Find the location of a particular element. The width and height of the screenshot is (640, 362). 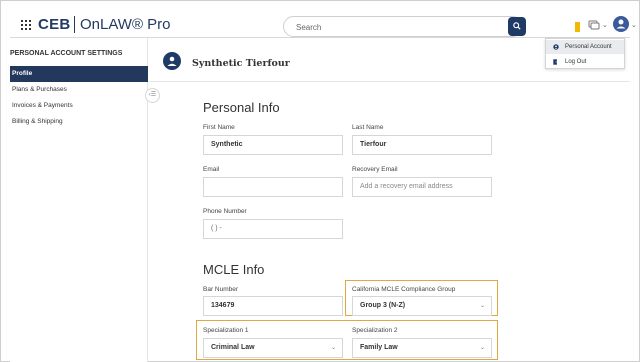

brand-divider is located at coordinates (74, 24).